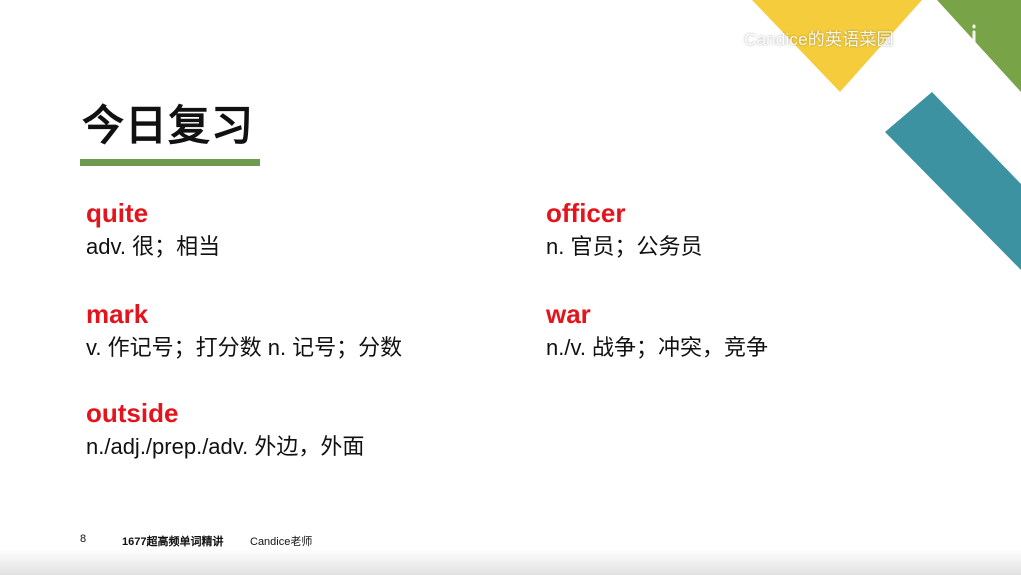  Describe the element at coordinates (510, 541) in the screenshot. I see `slide-footer: 8 1677超高频单词精讲 Candice老师` at that location.